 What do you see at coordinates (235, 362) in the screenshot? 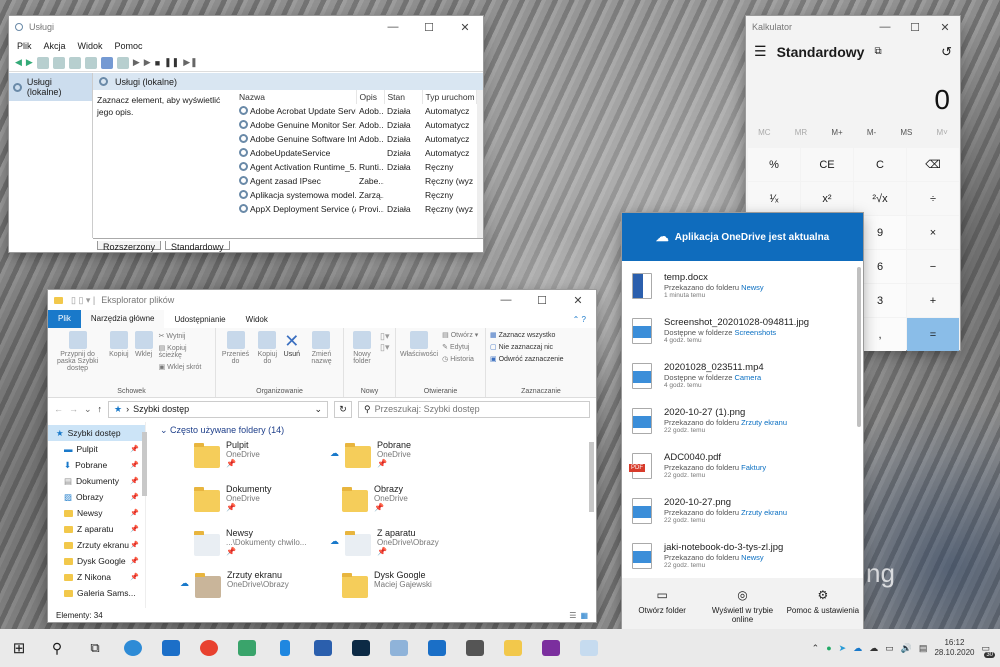
I see `move-to-button: Przenieś do` at bounding box center [235, 362].